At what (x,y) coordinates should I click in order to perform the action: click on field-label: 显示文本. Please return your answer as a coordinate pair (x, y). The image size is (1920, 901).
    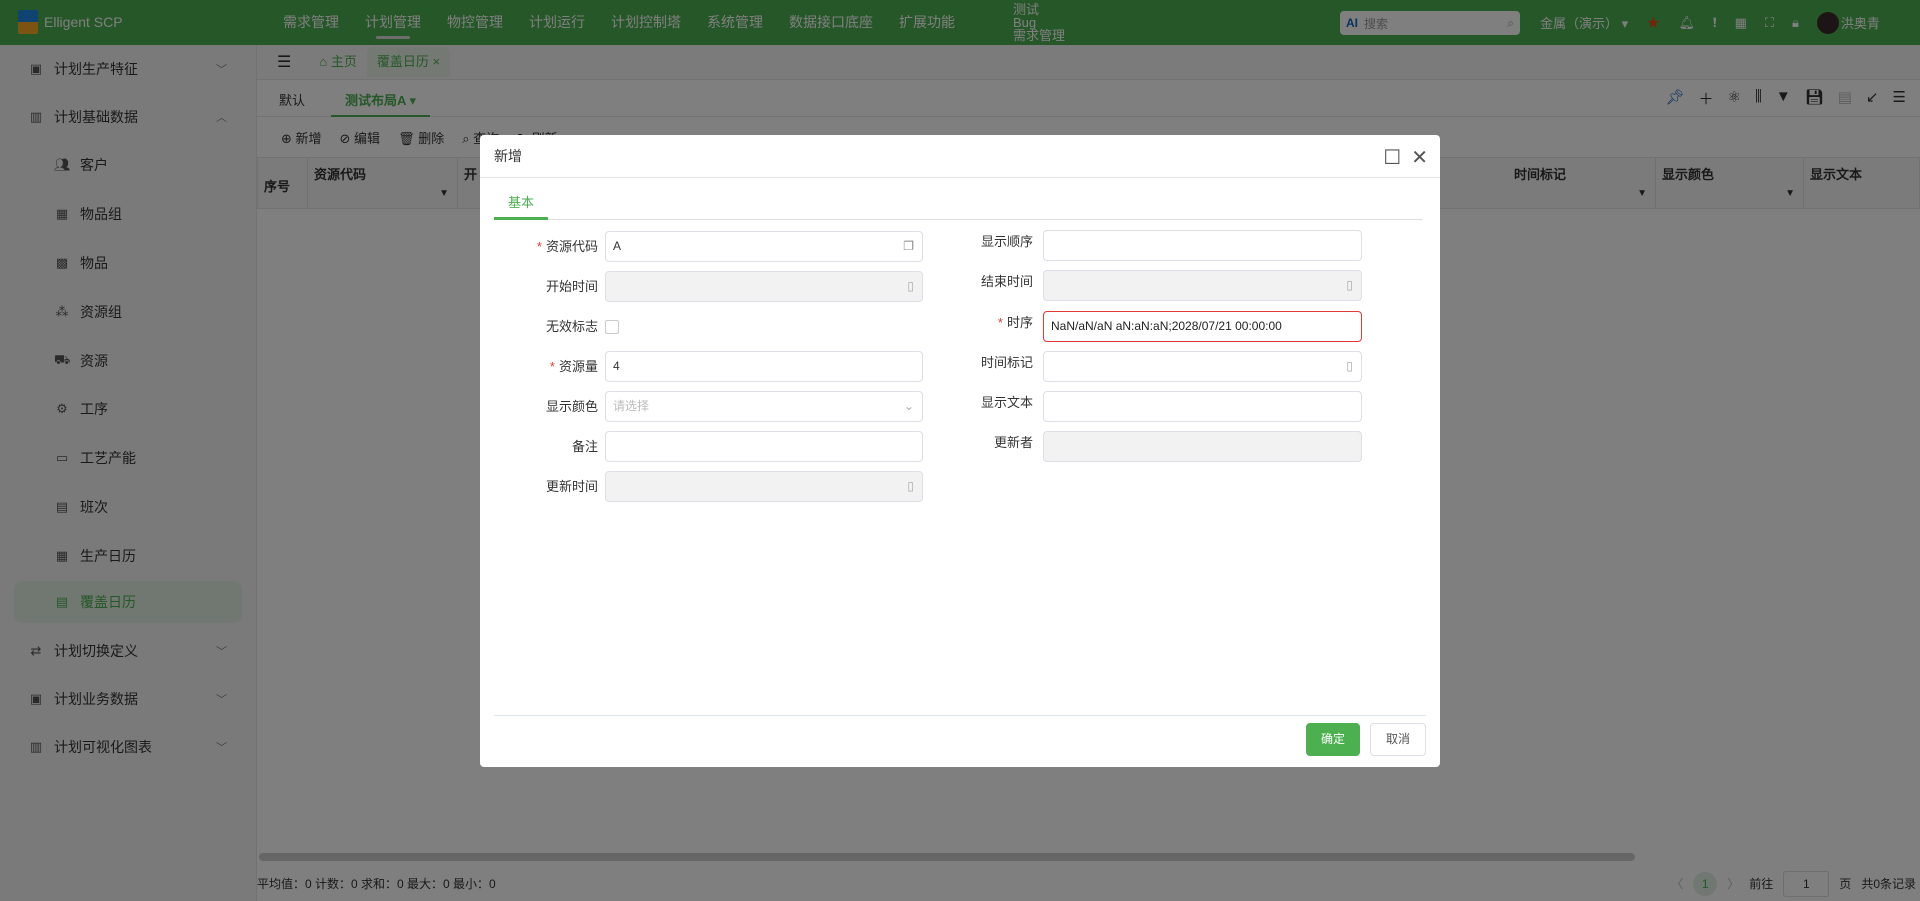
    Looking at the image, I should click on (1006, 402).